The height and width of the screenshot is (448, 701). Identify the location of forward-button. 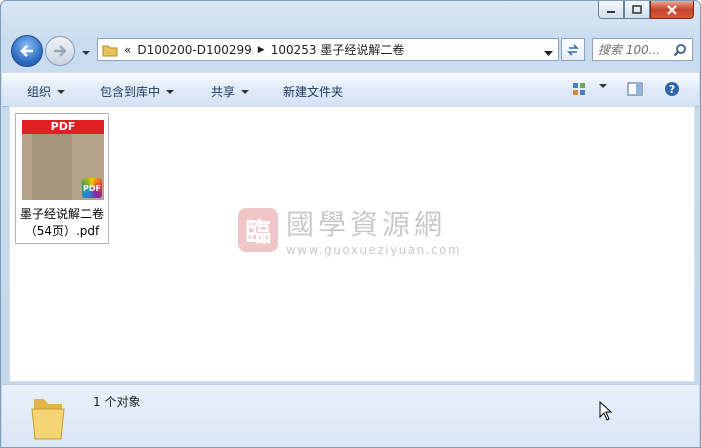
(60, 51).